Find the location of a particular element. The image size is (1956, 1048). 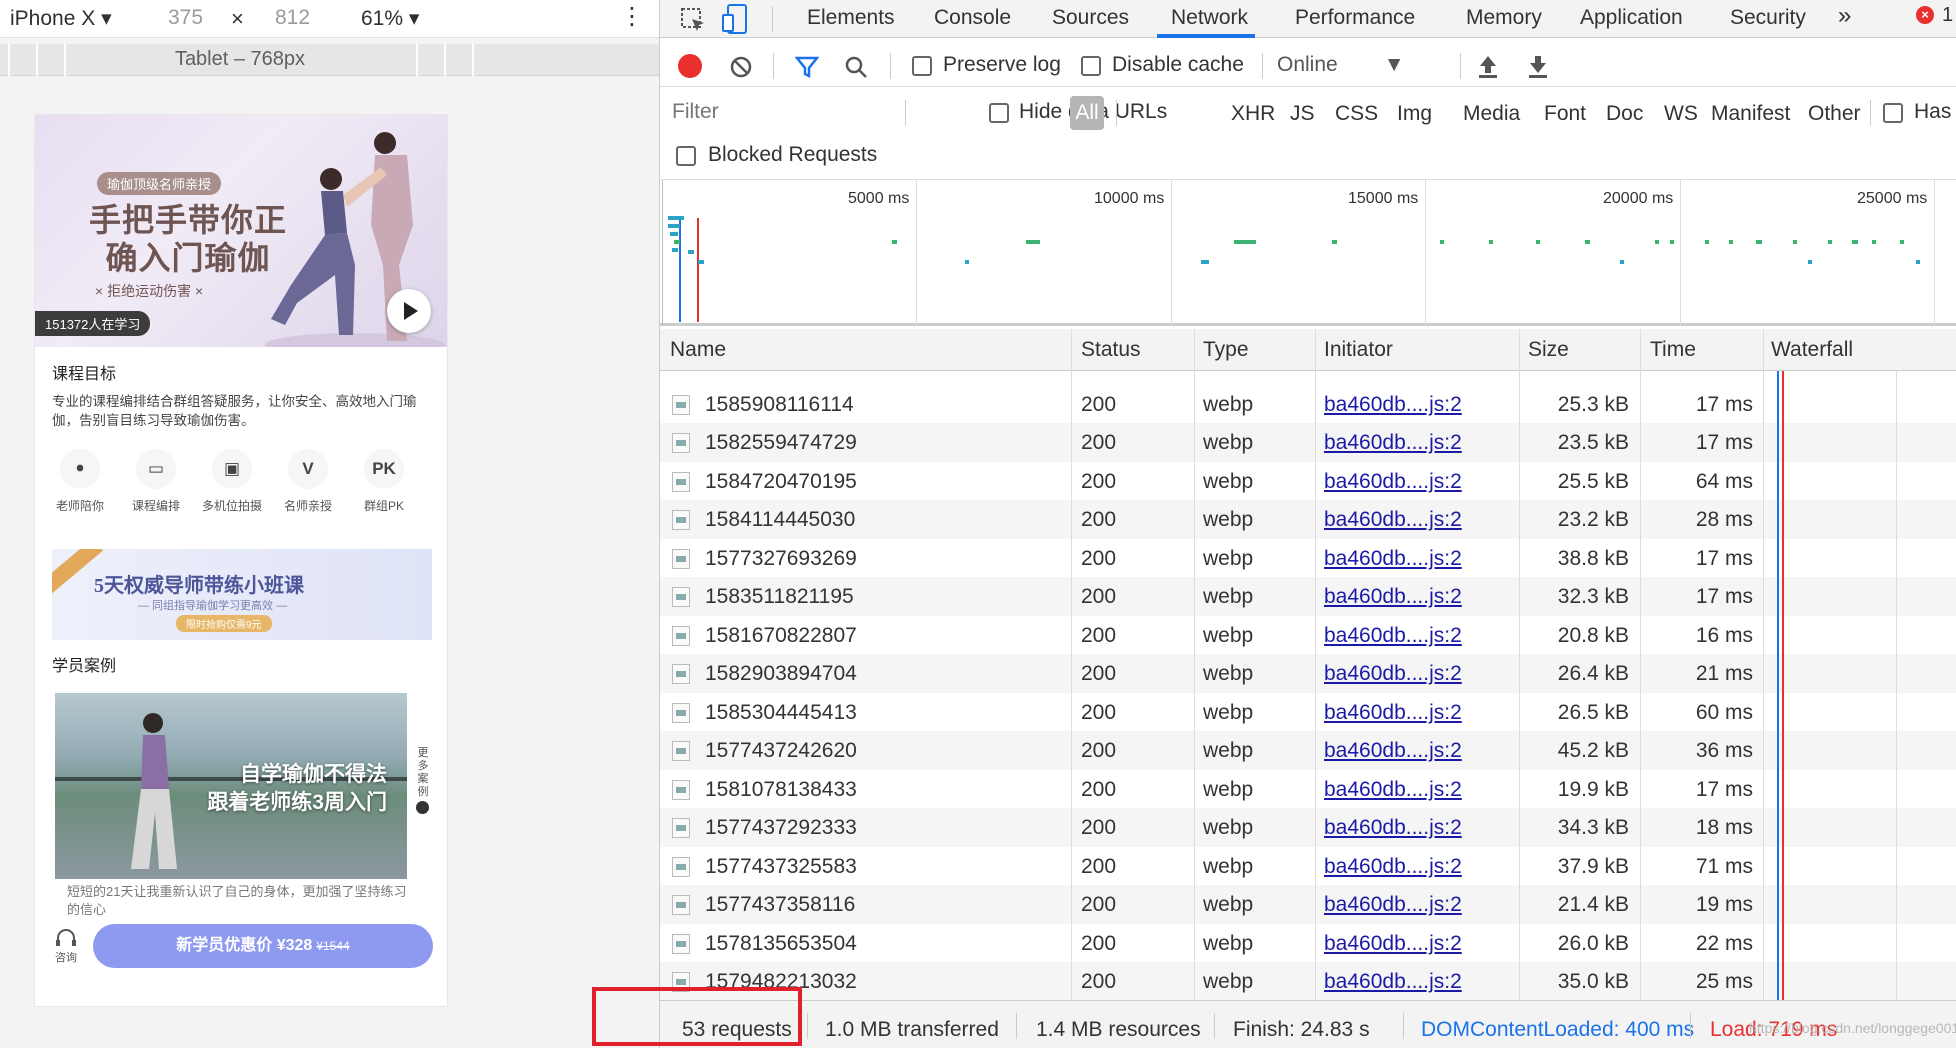

export-har-icon is located at coordinates (1538, 67).